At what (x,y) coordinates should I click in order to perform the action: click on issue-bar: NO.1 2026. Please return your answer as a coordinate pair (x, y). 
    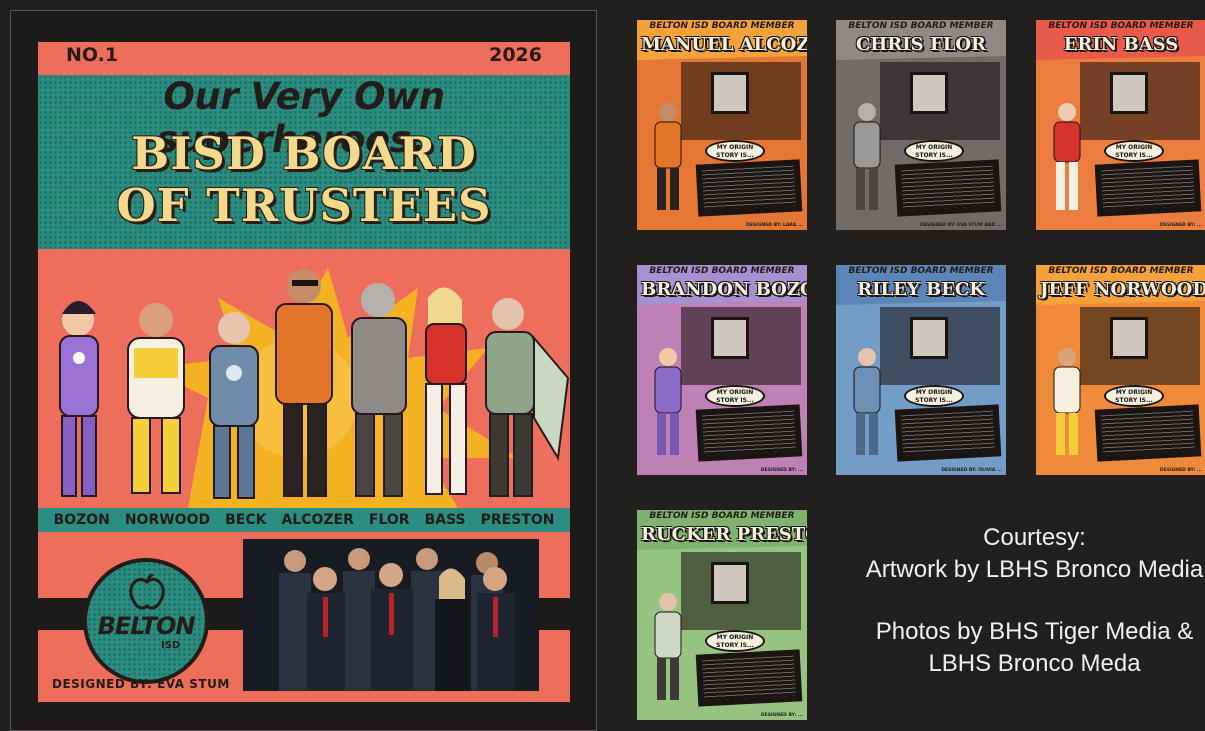
    Looking at the image, I should click on (304, 55).